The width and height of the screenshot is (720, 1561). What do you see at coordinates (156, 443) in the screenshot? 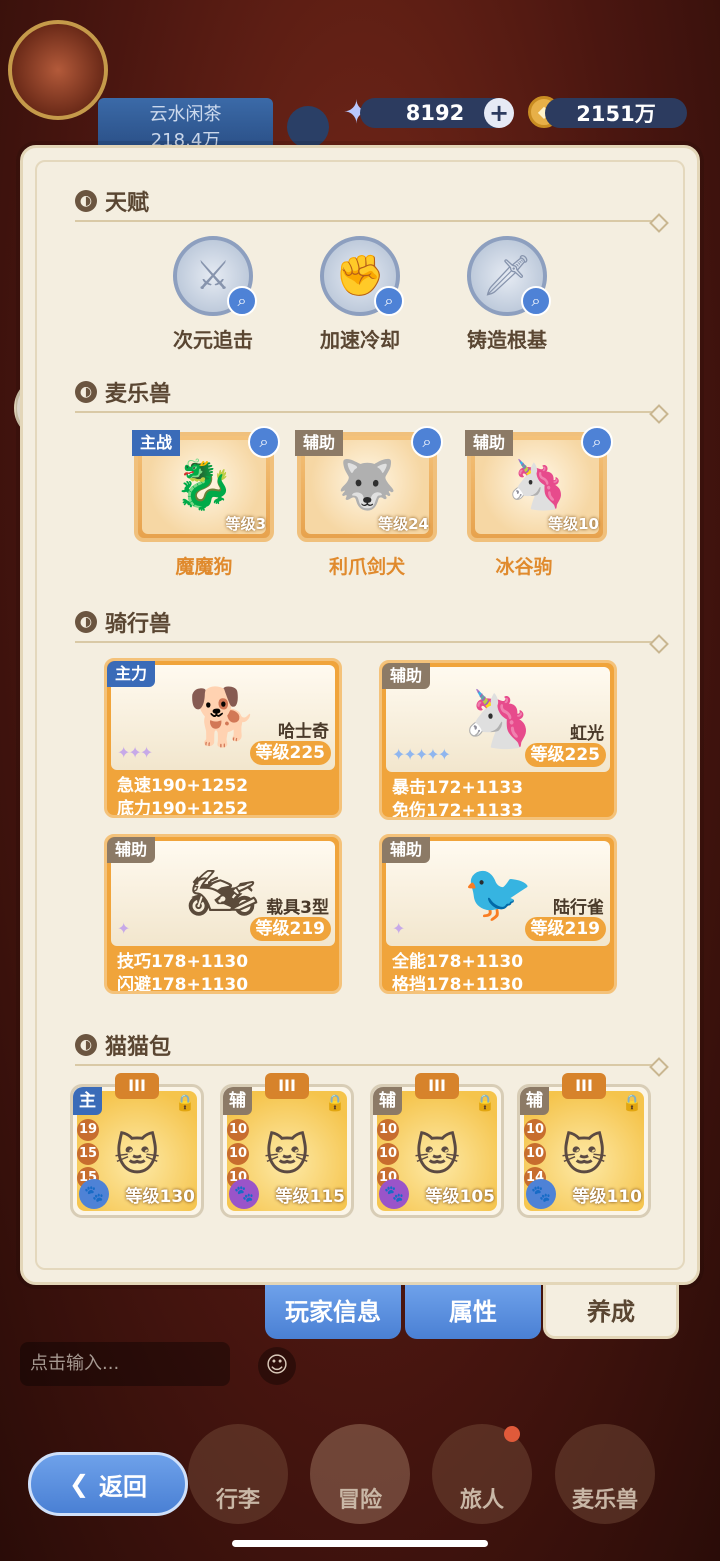
I see `role-badge: 主战` at bounding box center [156, 443].